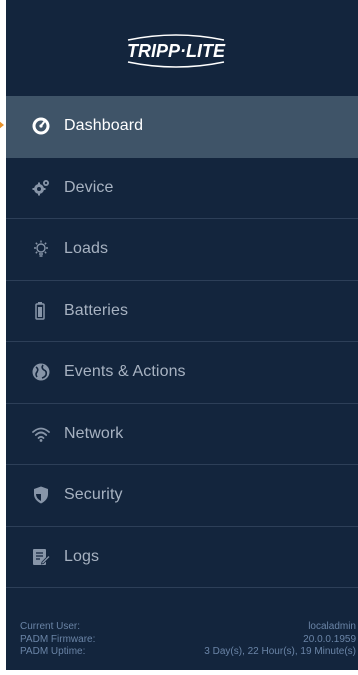 The height and width of the screenshot is (675, 358). What do you see at coordinates (182, 127) in the screenshot?
I see `menu-item-dashboard: Dashboard` at bounding box center [182, 127].